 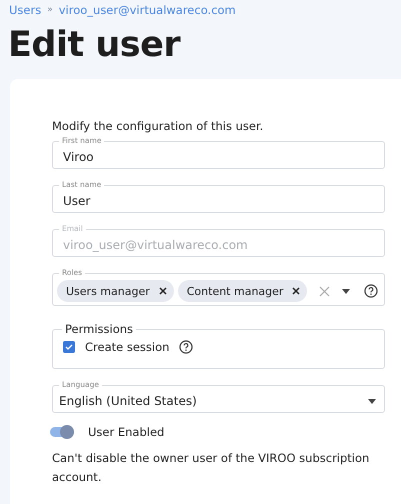 What do you see at coordinates (243, 291) in the screenshot?
I see `role-chip: Content manager` at bounding box center [243, 291].